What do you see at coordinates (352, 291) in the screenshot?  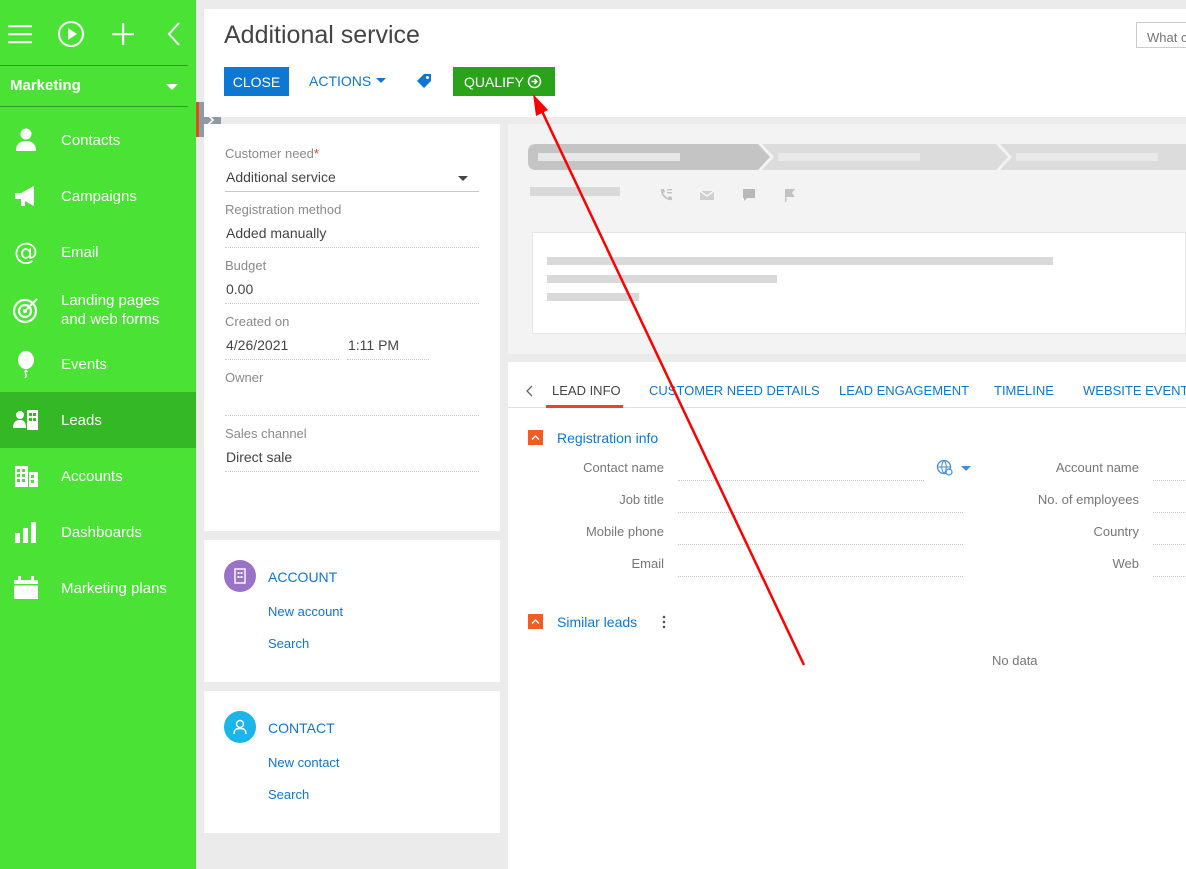 I see `budget-field: 0.00` at bounding box center [352, 291].